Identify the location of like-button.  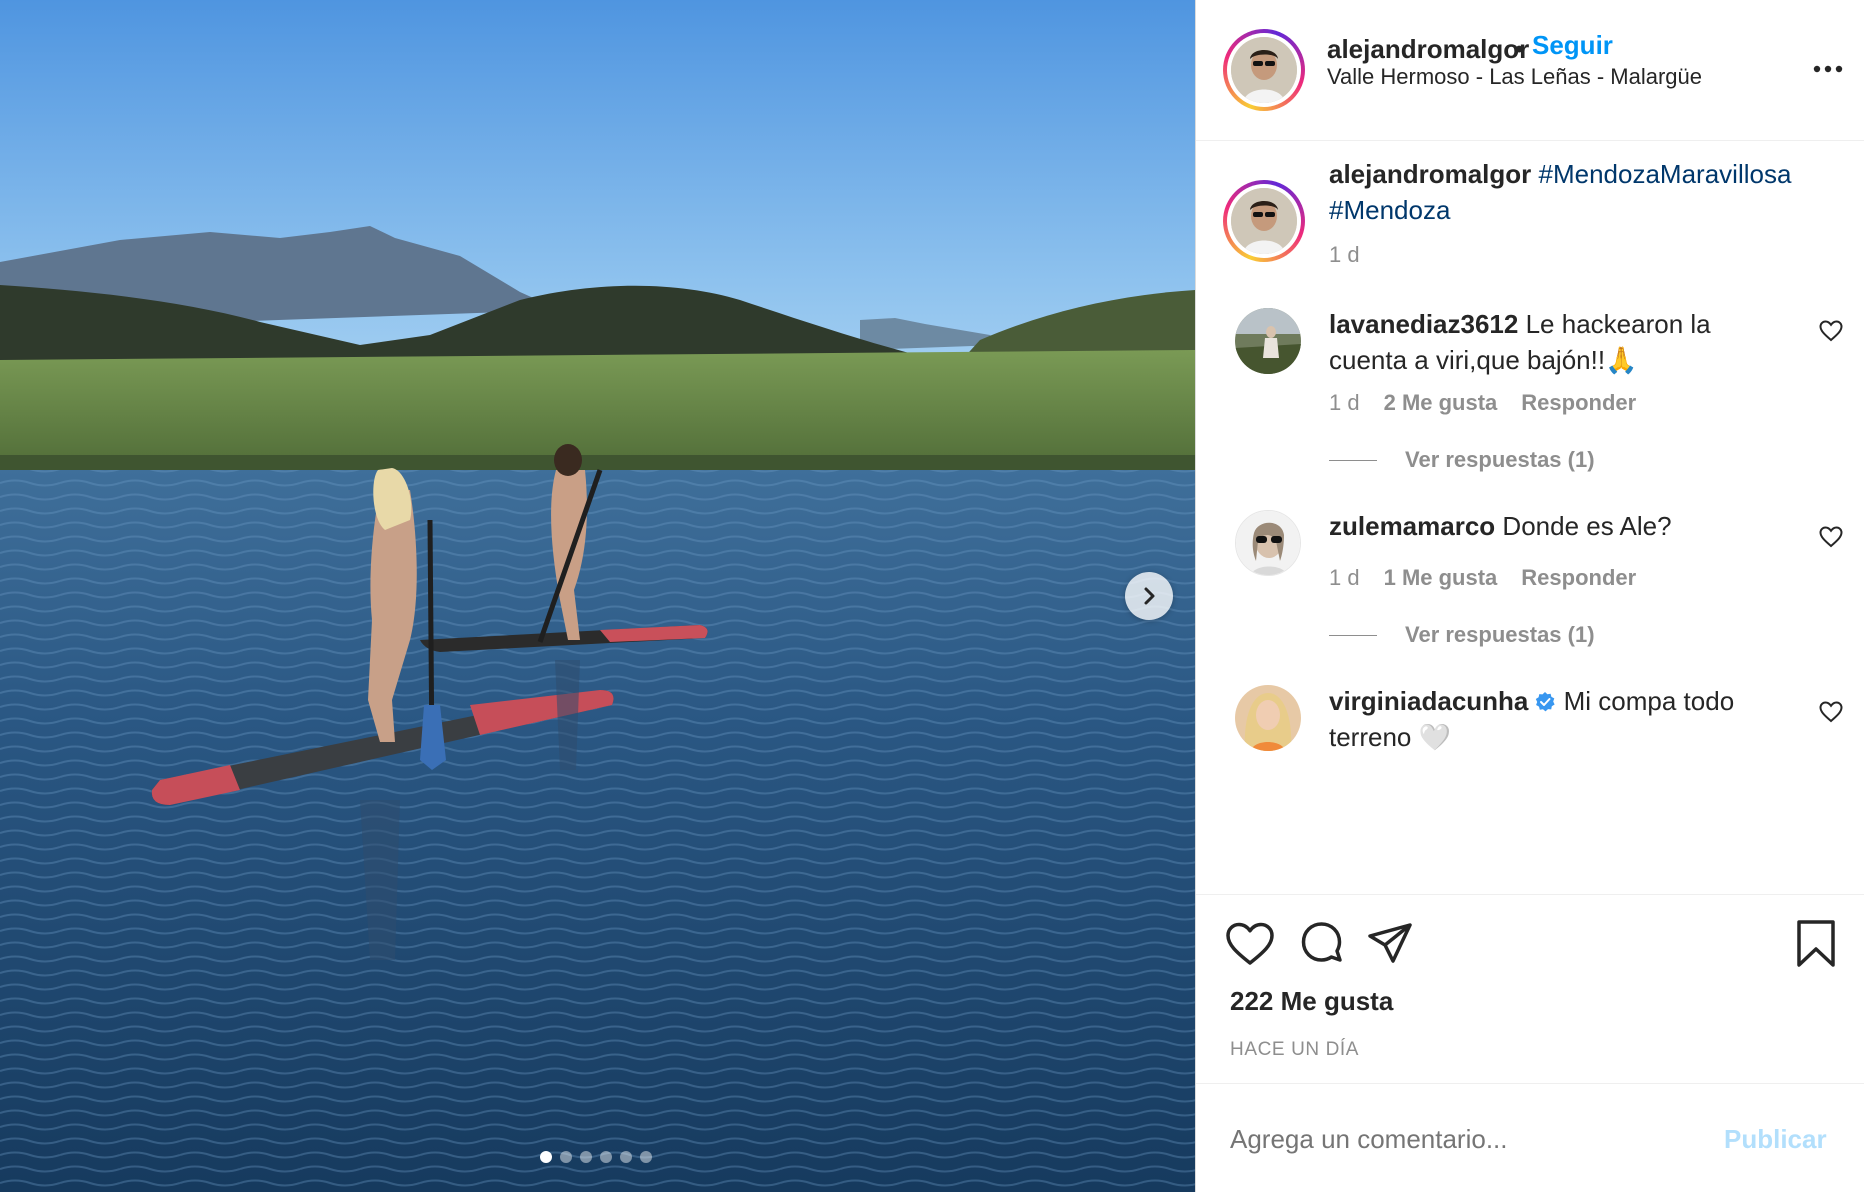
(1250, 944).